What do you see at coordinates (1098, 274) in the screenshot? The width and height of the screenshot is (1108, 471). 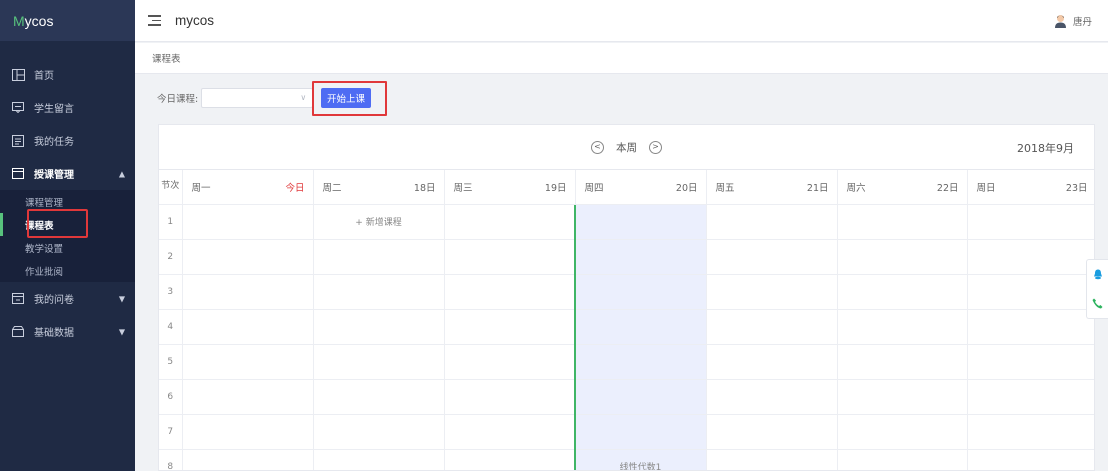 I see `qq-icon` at bounding box center [1098, 274].